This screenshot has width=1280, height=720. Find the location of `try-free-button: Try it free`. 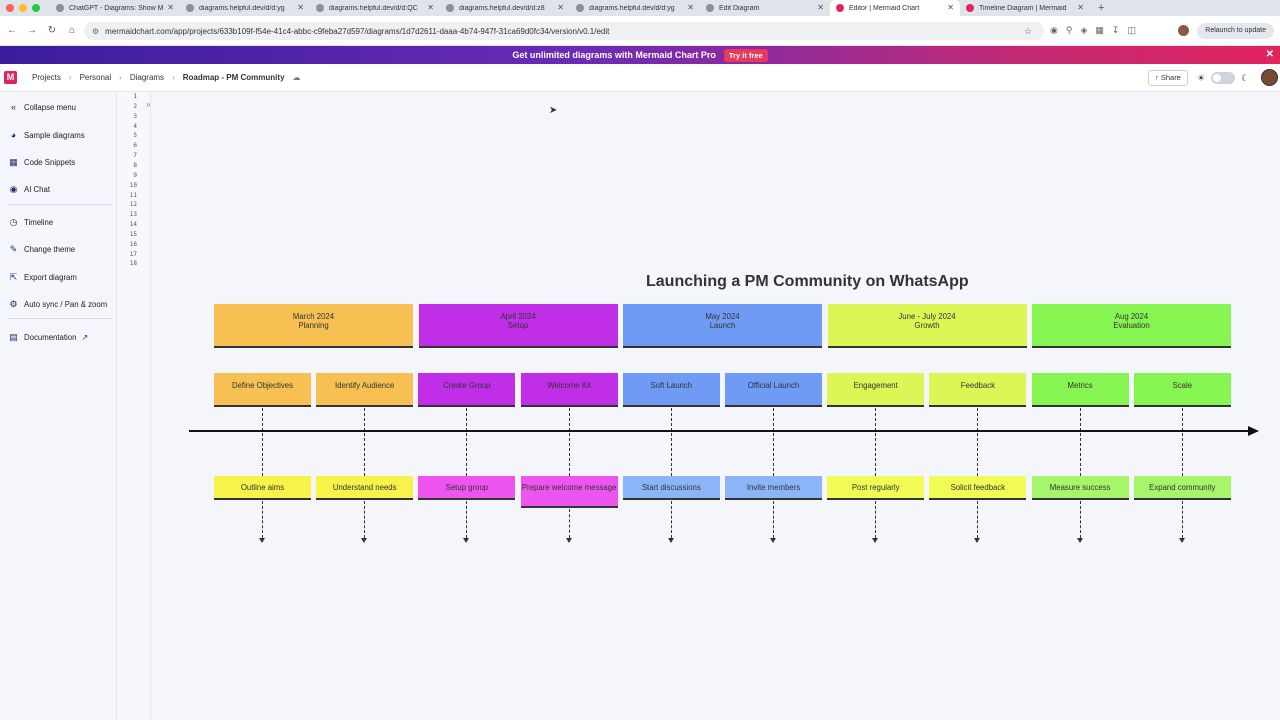

try-free-button: Try it free is located at coordinates (745, 55).